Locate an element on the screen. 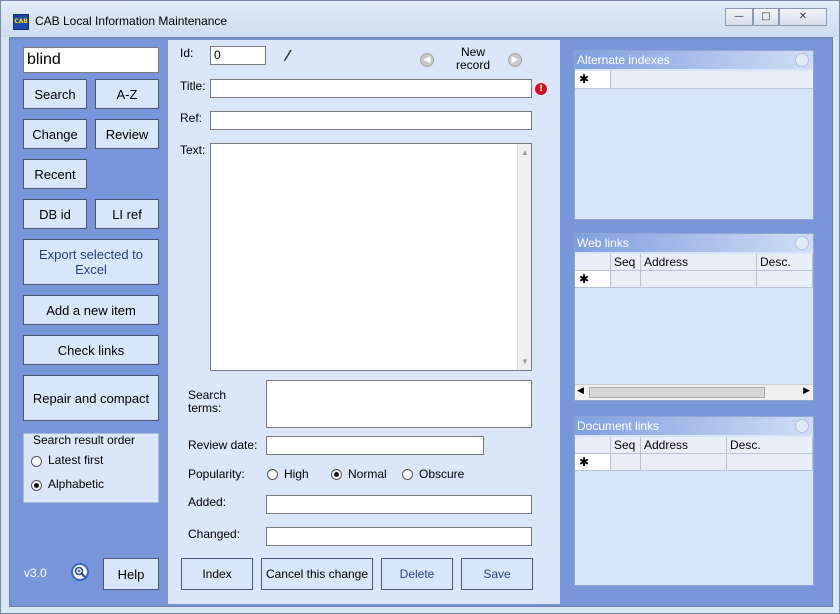  ref-field is located at coordinates (371, 120).